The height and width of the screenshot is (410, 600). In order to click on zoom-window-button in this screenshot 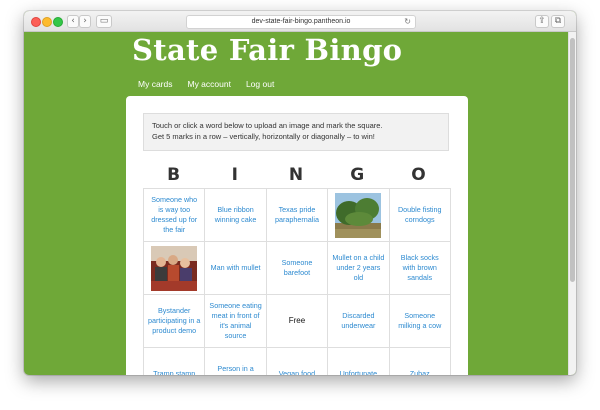, I will do `click(58, 22)`.